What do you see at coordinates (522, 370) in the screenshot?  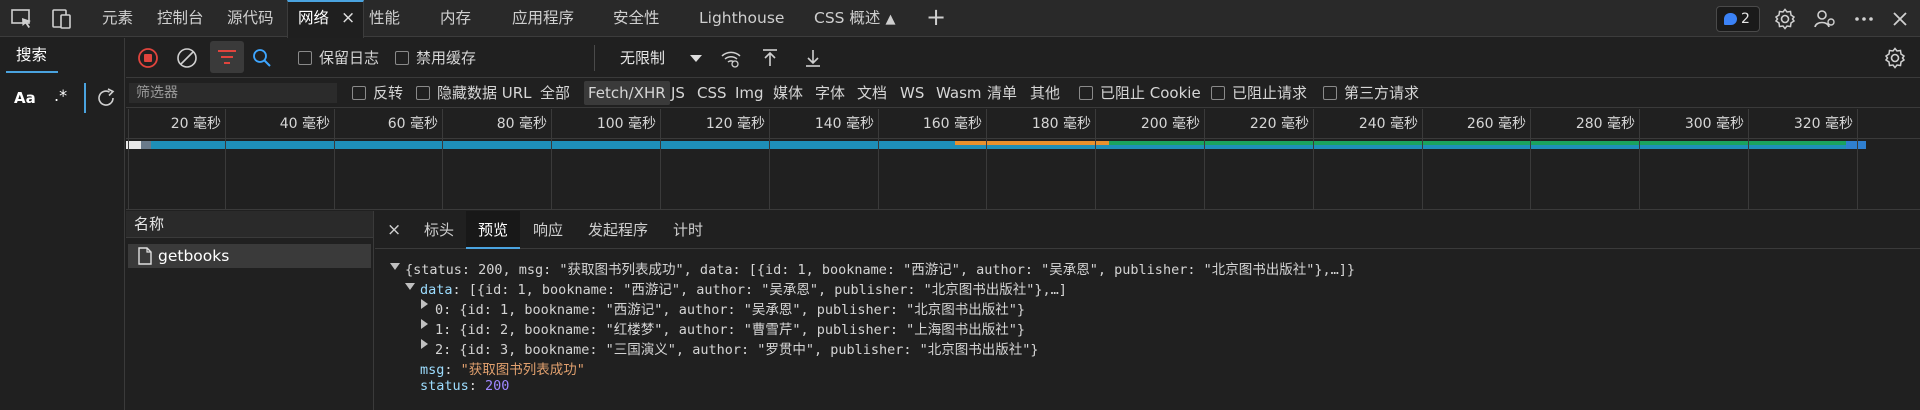 I see `msg-value: "获取图书列表成功"` at bounding box center [522, 370].